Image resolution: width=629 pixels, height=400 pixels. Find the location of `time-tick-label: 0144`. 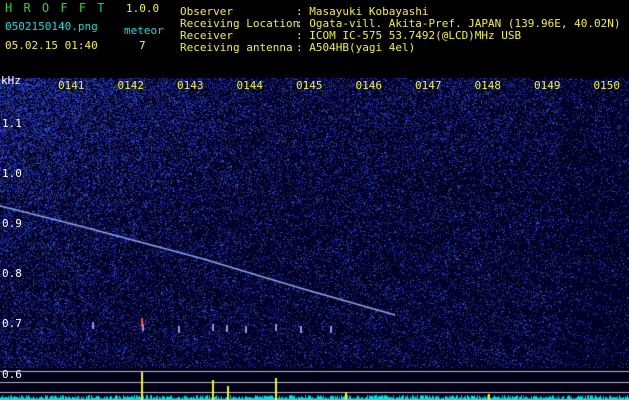

time-tick-label: 0144 is located at coordinates (250, 85).